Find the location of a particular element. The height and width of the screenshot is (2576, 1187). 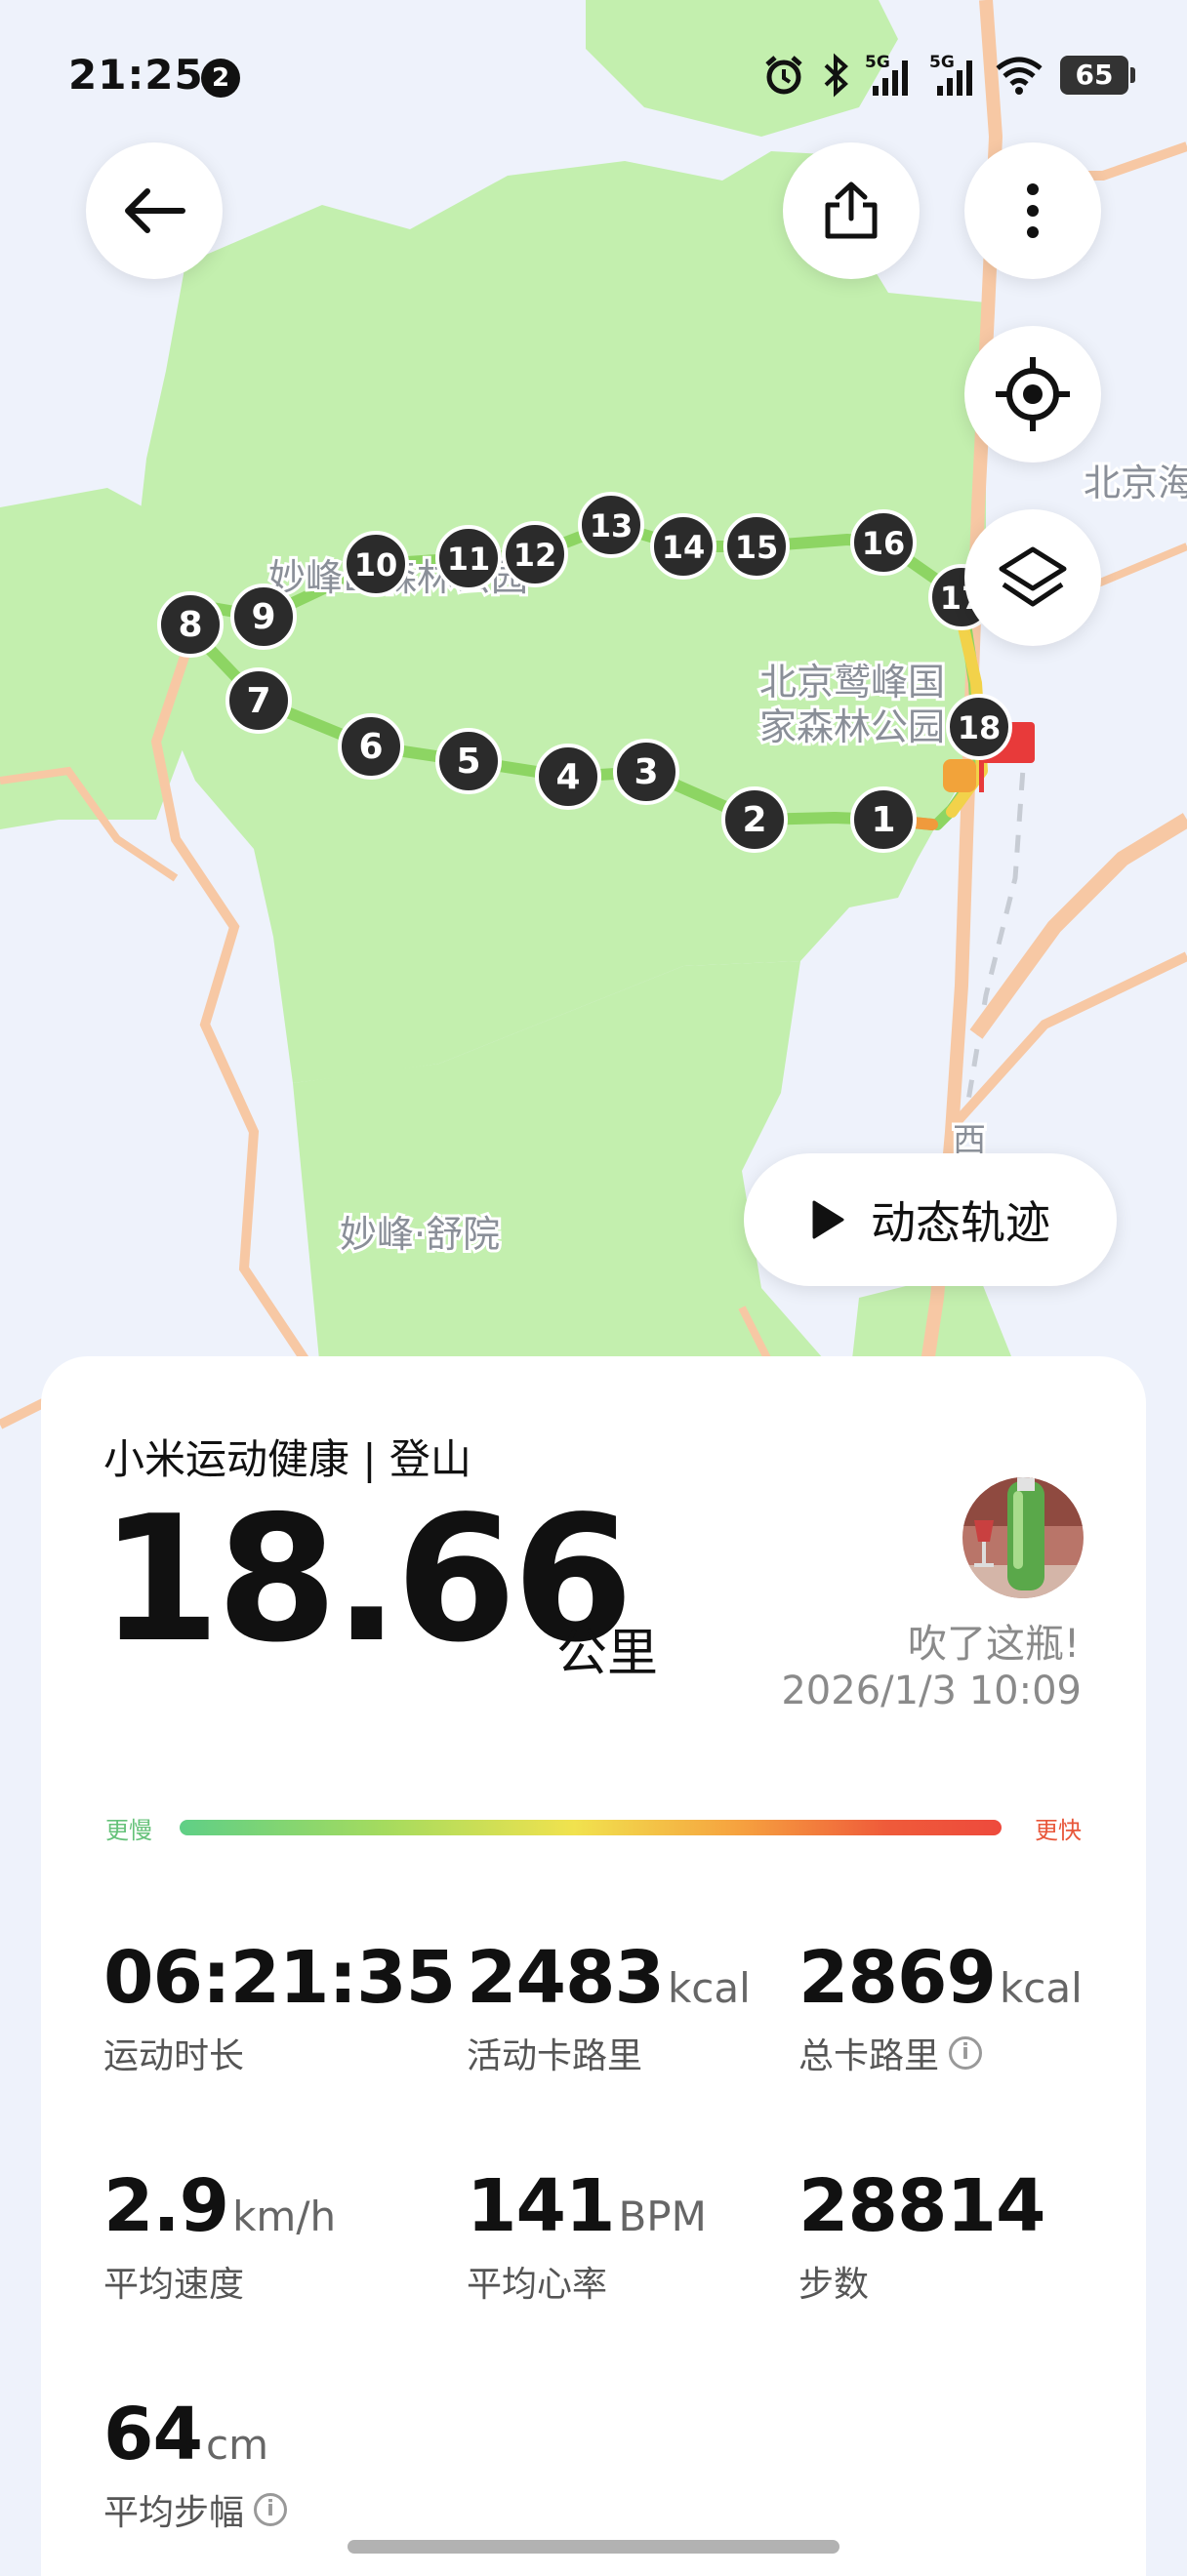

km-marker-7: 7 is located at coordinates (258, 700).